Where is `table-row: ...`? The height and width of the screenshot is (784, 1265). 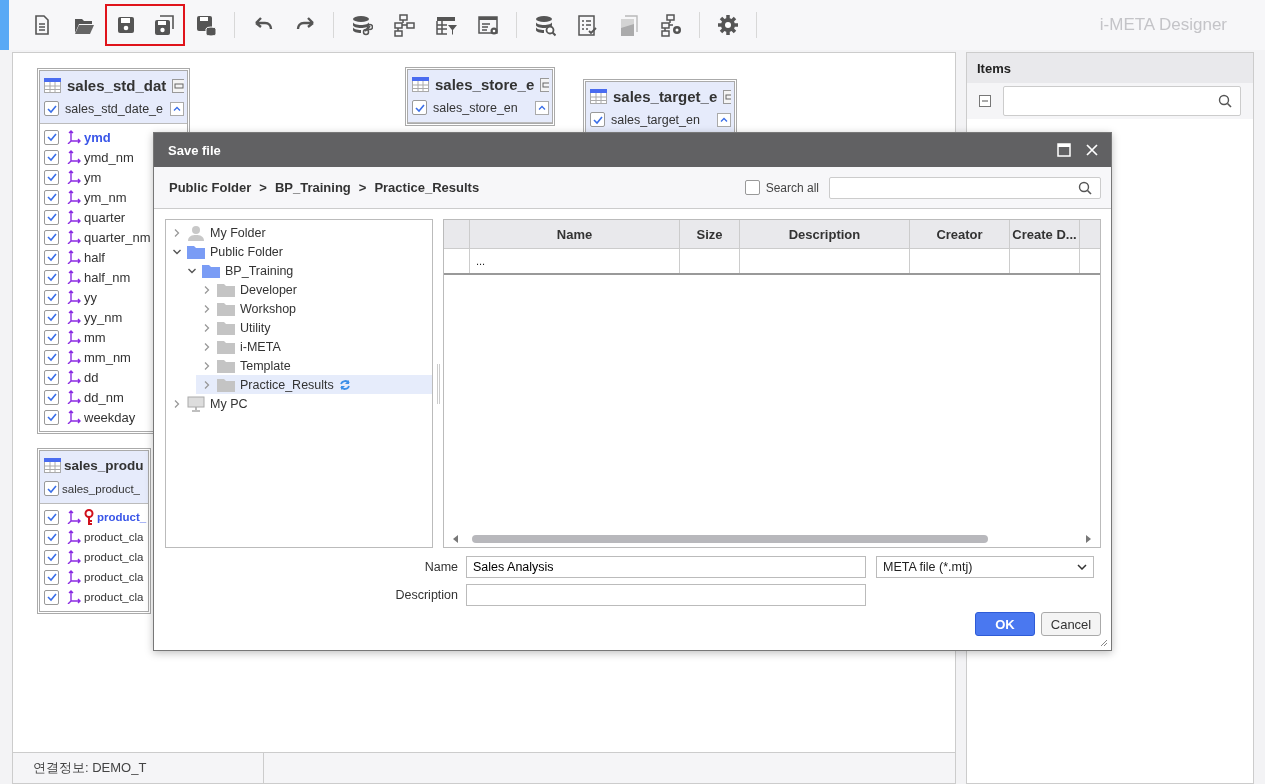 table-row: ... is located at coordinates (772, 262).